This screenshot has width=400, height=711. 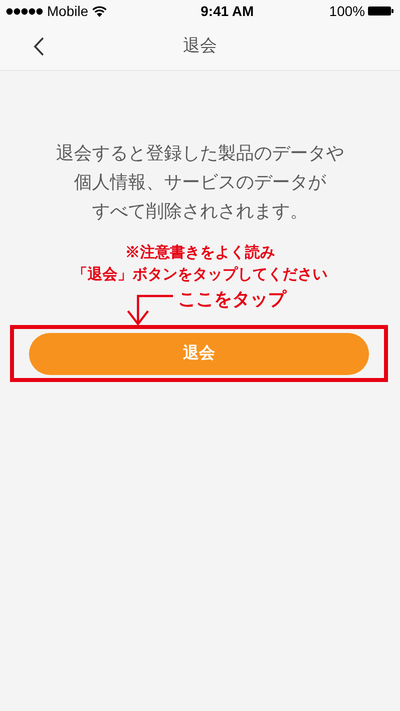 I want to click on annotation-note: 「退会」ボタンをタップしてください, so click(x=200, y=275).